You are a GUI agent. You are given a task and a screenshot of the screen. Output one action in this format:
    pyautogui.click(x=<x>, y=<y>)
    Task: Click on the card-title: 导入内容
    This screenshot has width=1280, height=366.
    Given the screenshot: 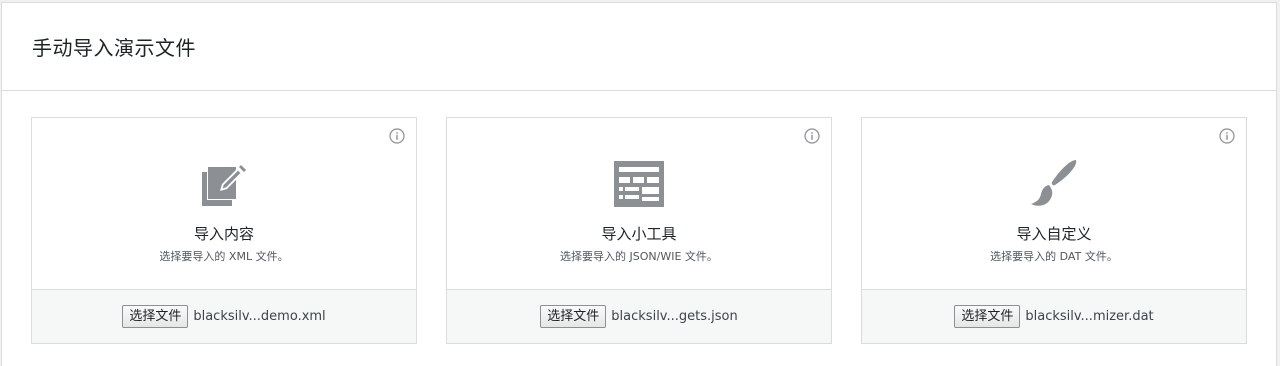 What is the action you would take?
    pyautogui.click(x=223, y=234)
    